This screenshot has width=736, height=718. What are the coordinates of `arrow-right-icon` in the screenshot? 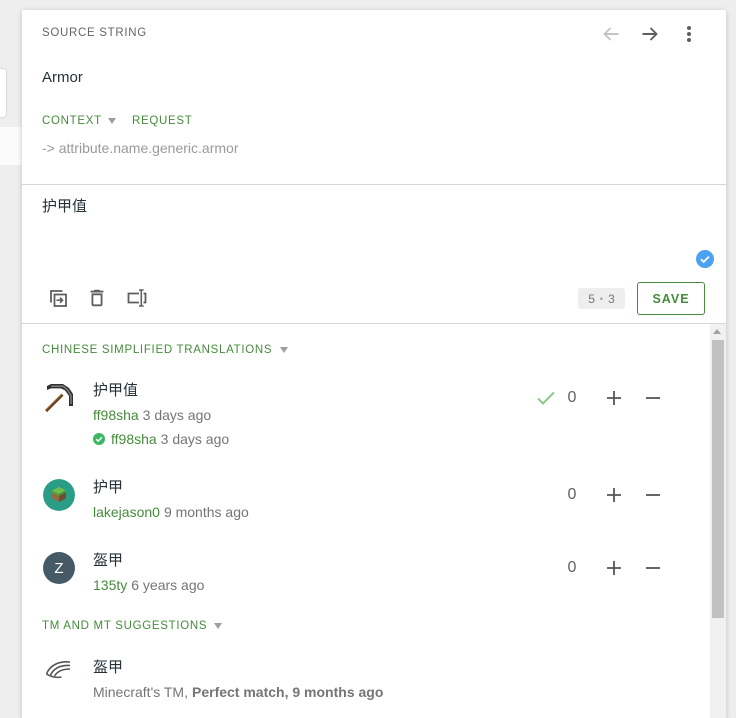 It's located at (650, 34).